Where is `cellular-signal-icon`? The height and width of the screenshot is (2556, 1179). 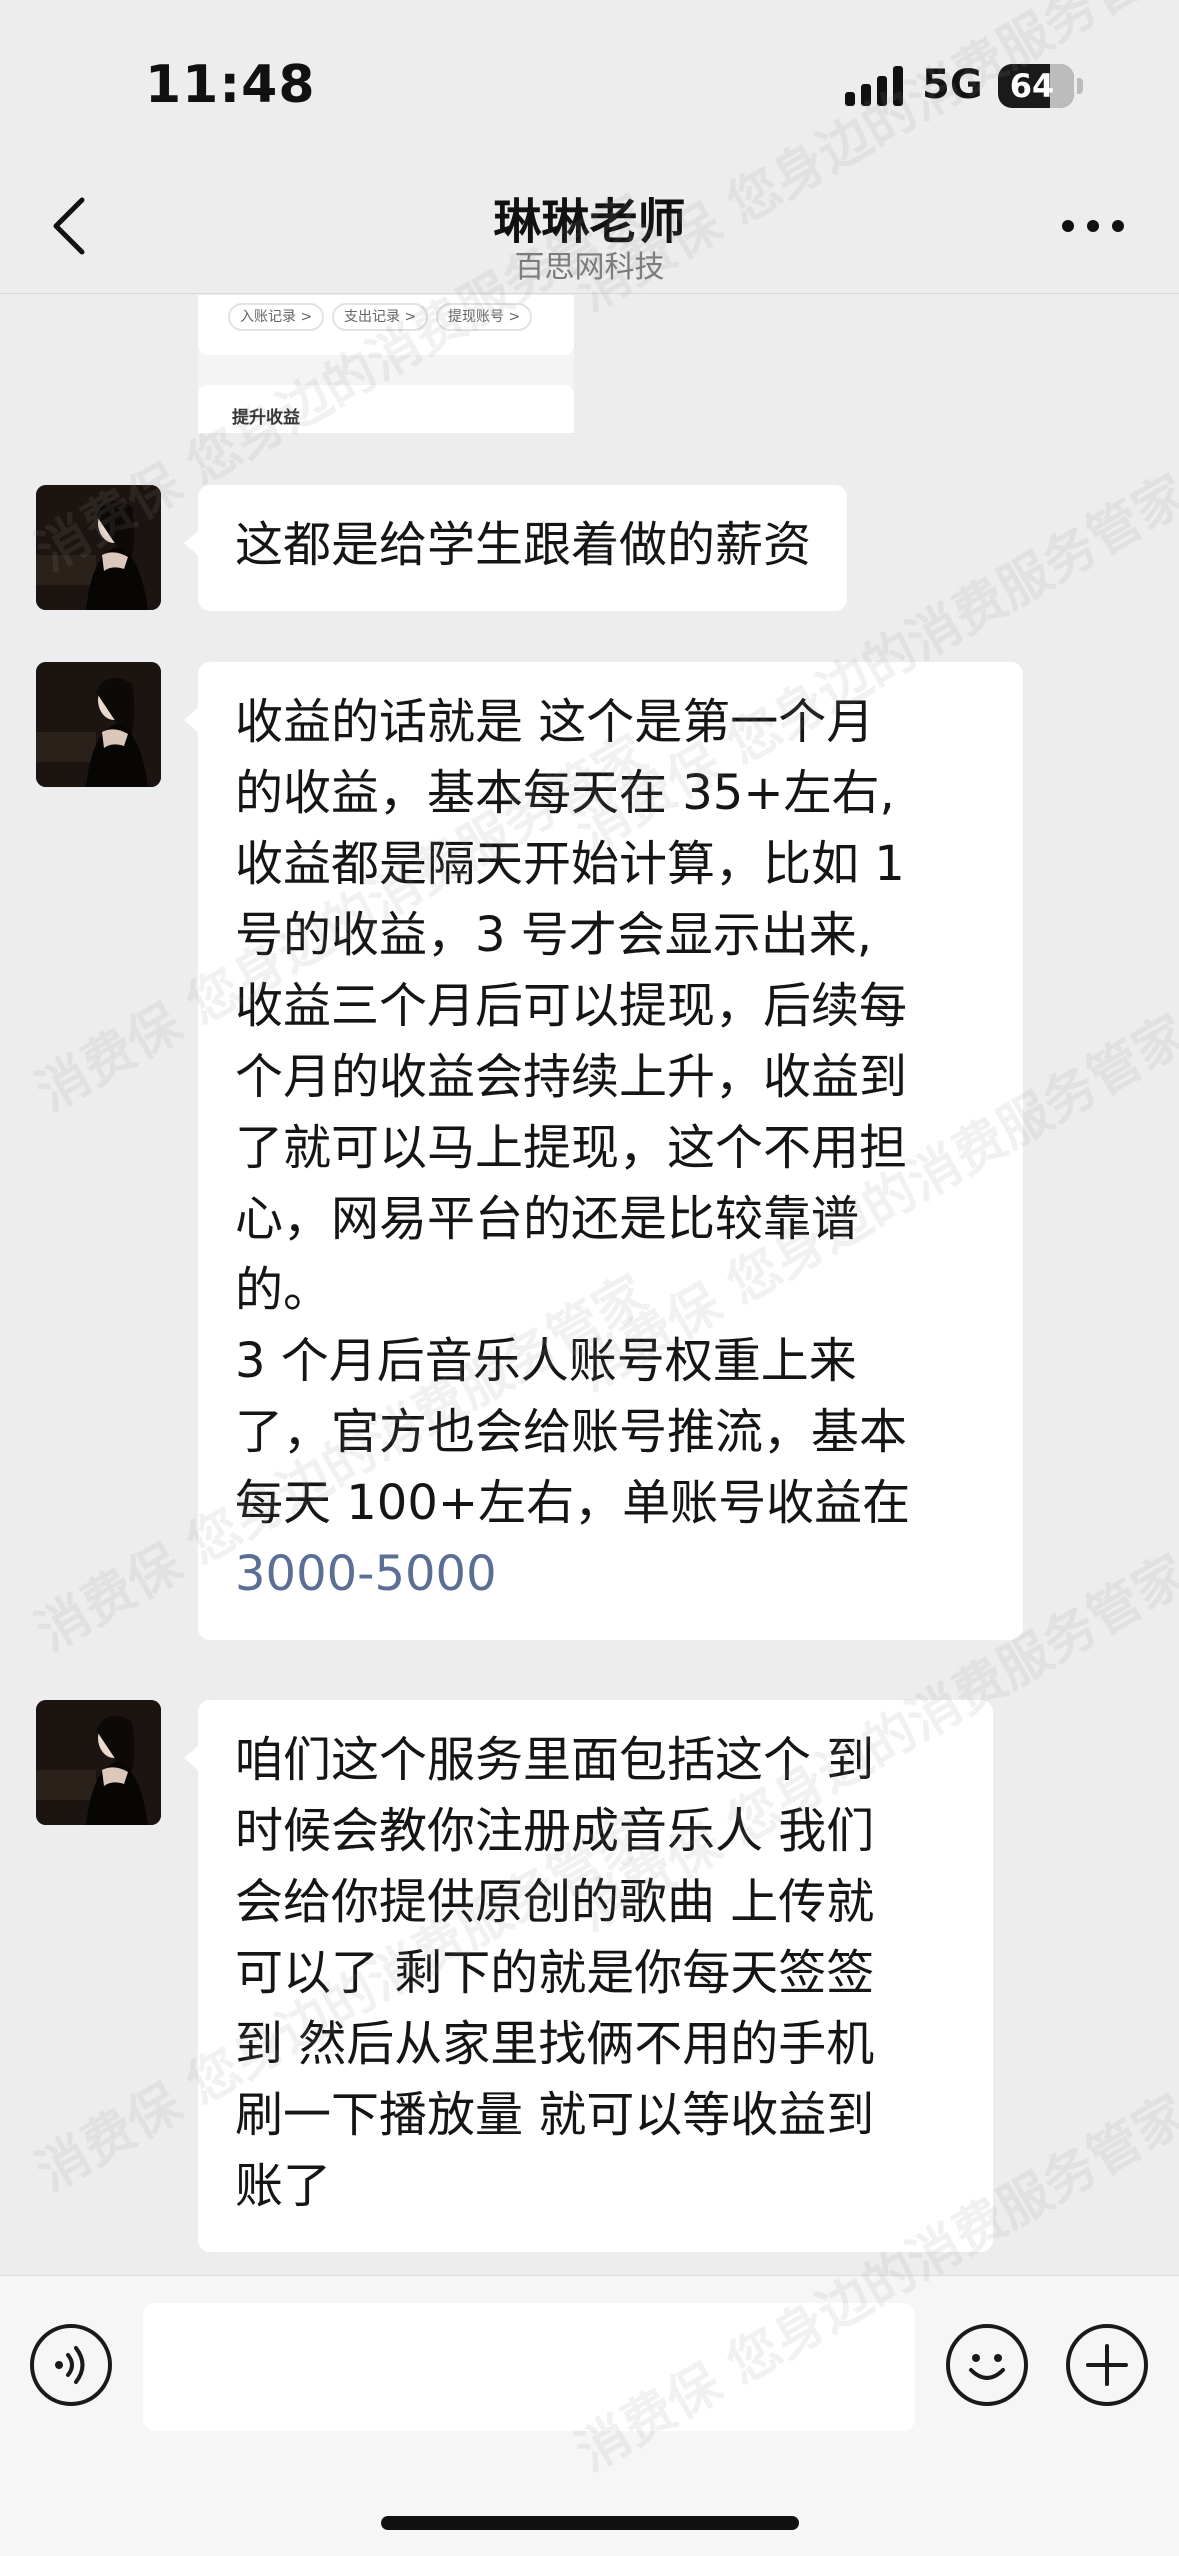
cellular-signal-icon is located at coordinates (876, 86).